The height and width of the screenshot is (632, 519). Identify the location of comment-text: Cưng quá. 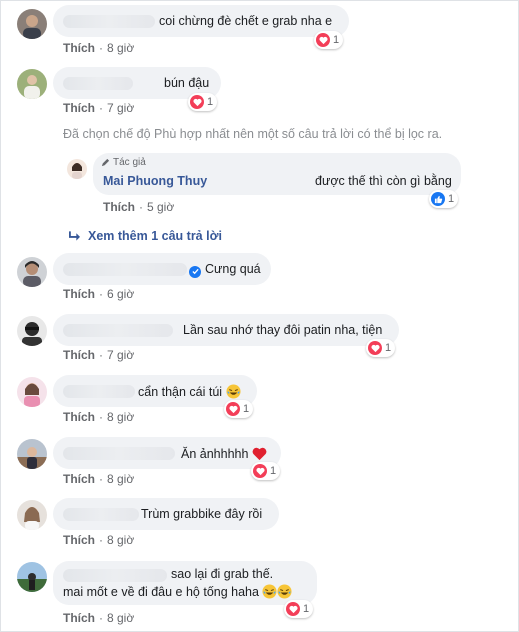
(225, 270).